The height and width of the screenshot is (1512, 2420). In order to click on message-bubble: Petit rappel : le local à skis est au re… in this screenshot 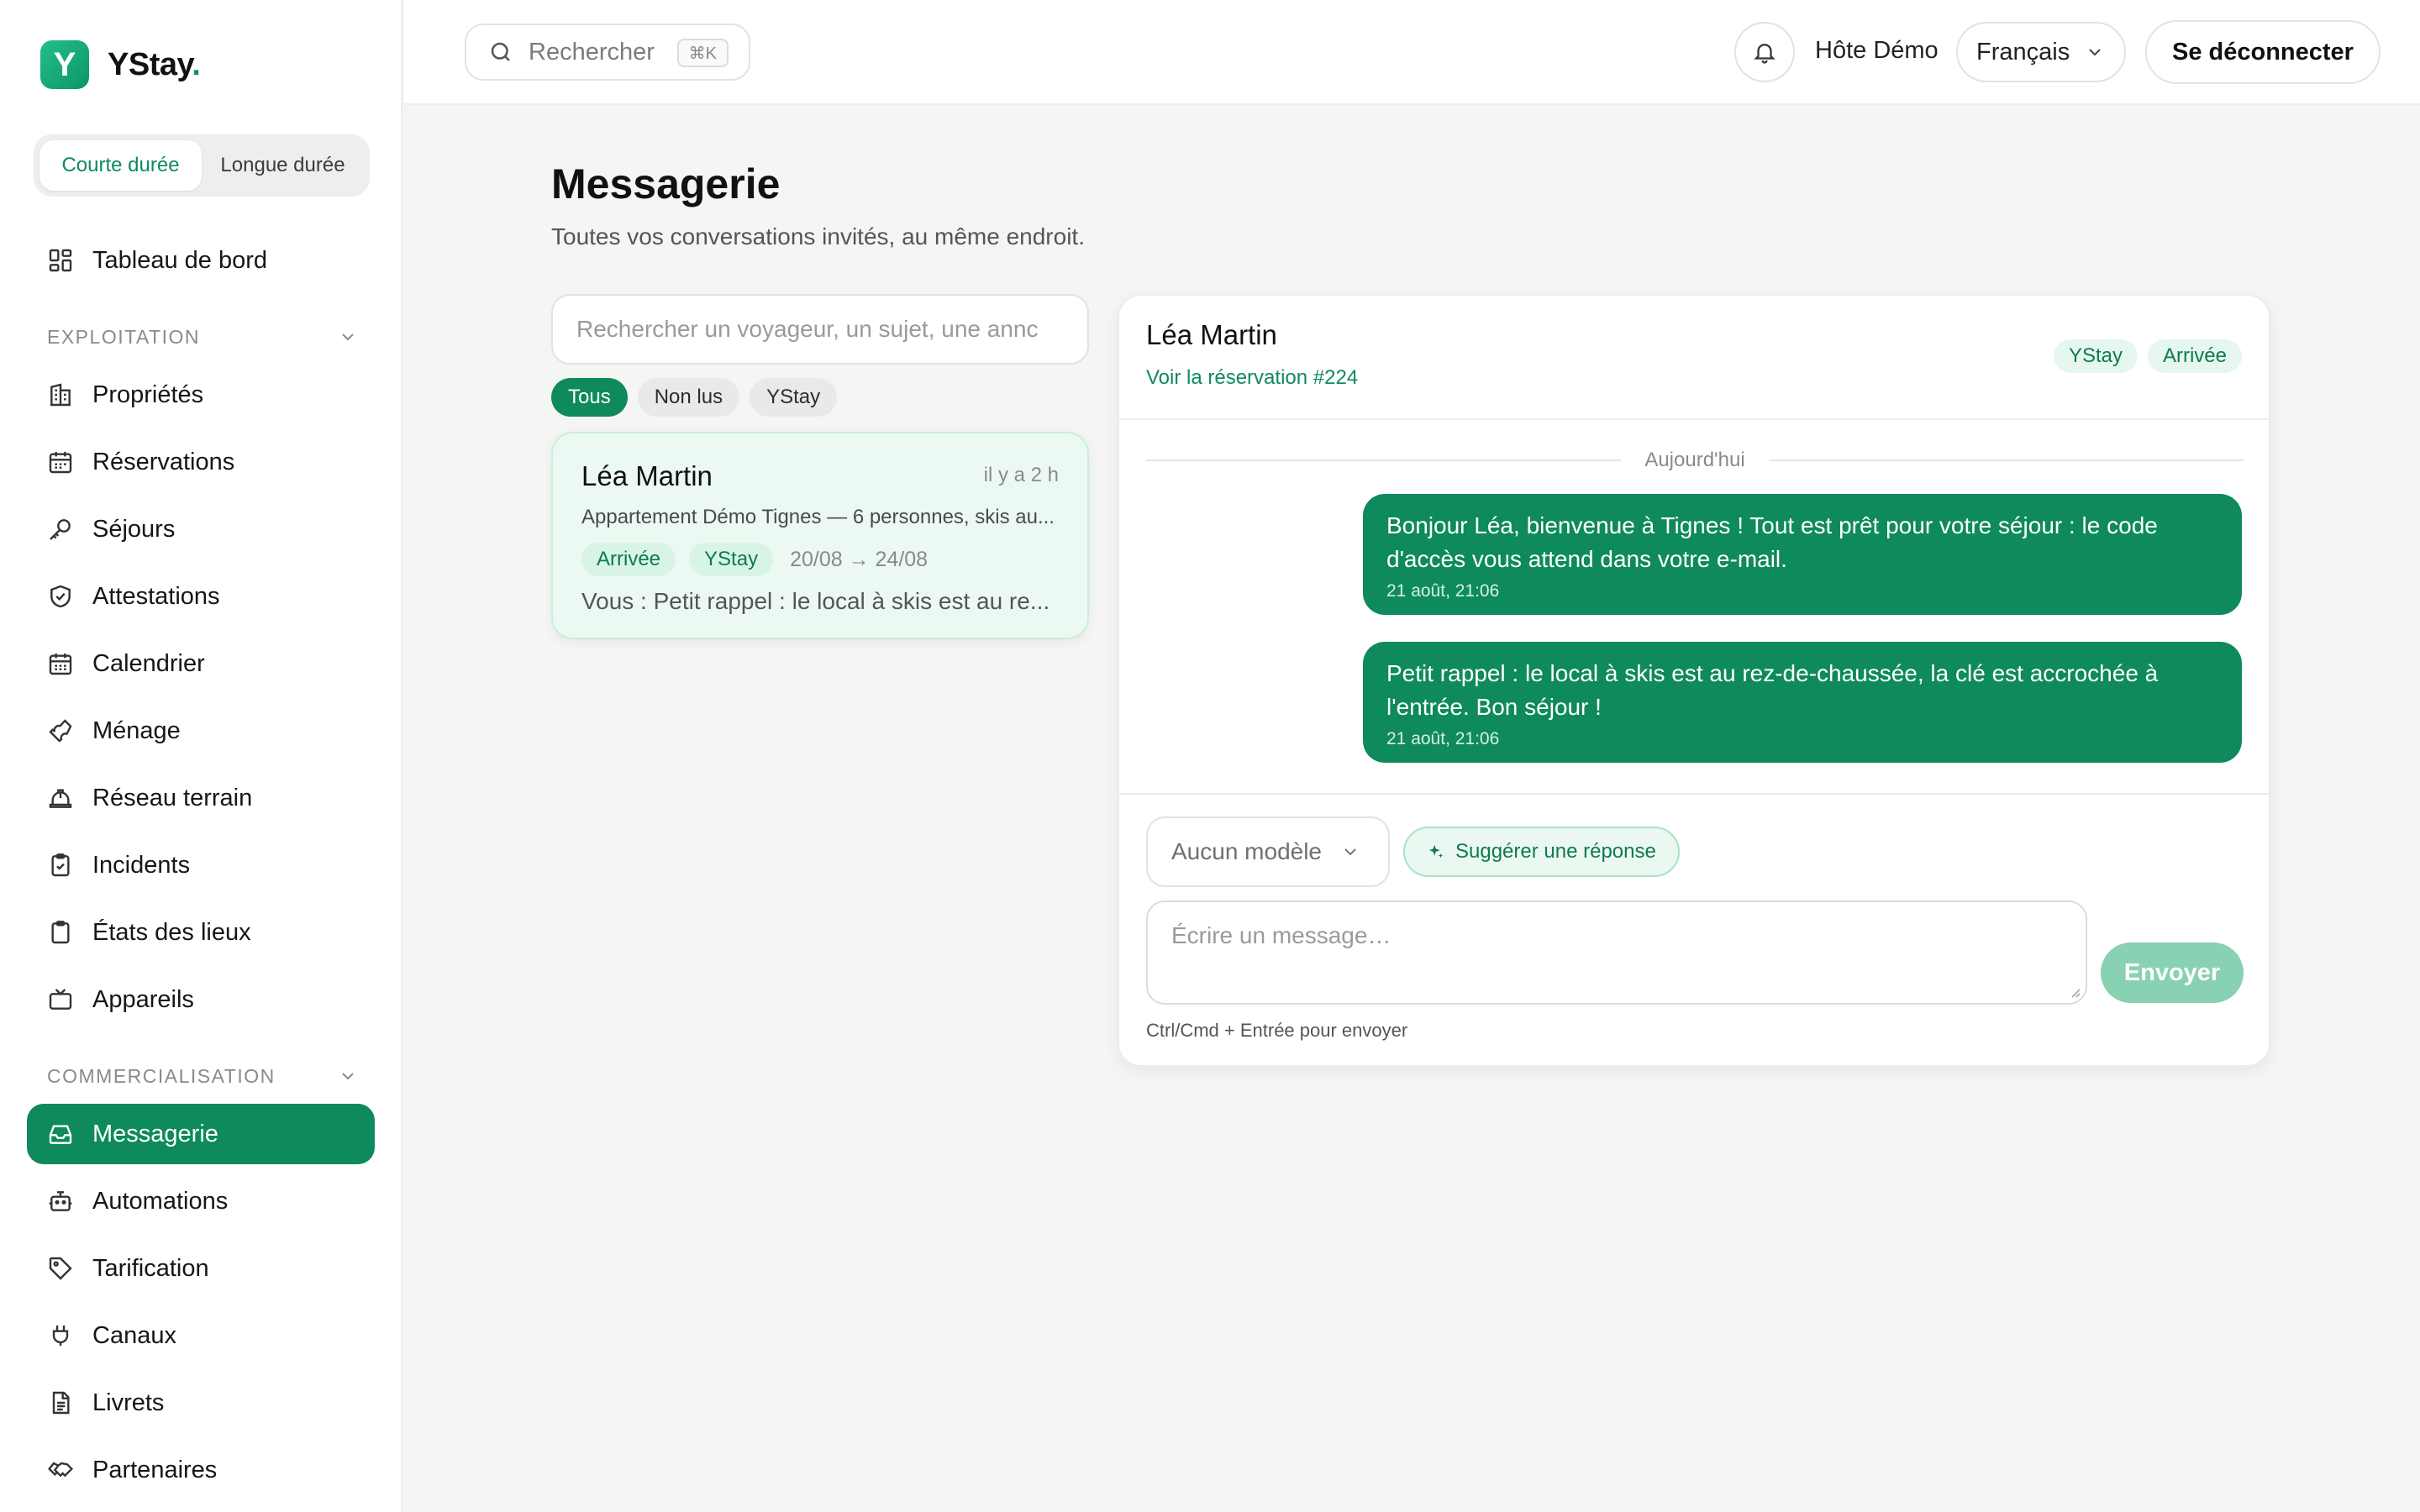, I will do `click(1802, 702)`.